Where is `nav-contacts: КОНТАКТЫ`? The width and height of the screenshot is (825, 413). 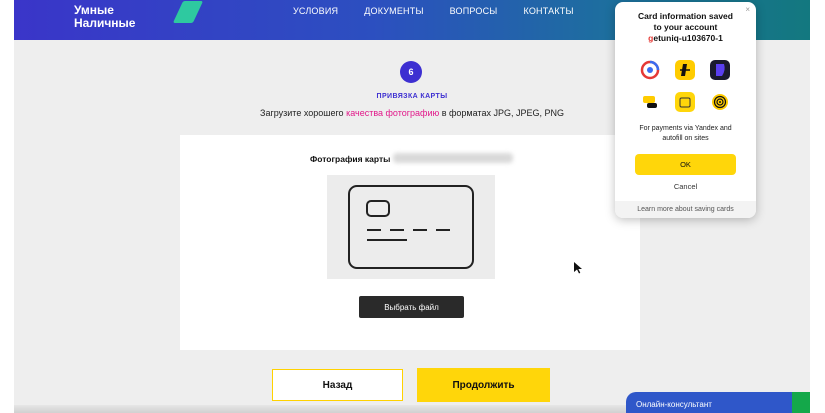 nav-contacts: КОНТАКТЫ is located at coordinates (548, 11).